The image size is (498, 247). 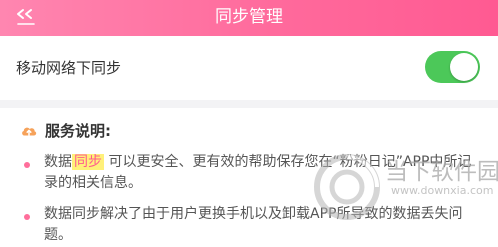 I want to click on info-paragraph-2: 数据同步解决了由于用户更换手机以及卸载APP所导致的数据丢失问题。, so click(x=253, y=224).